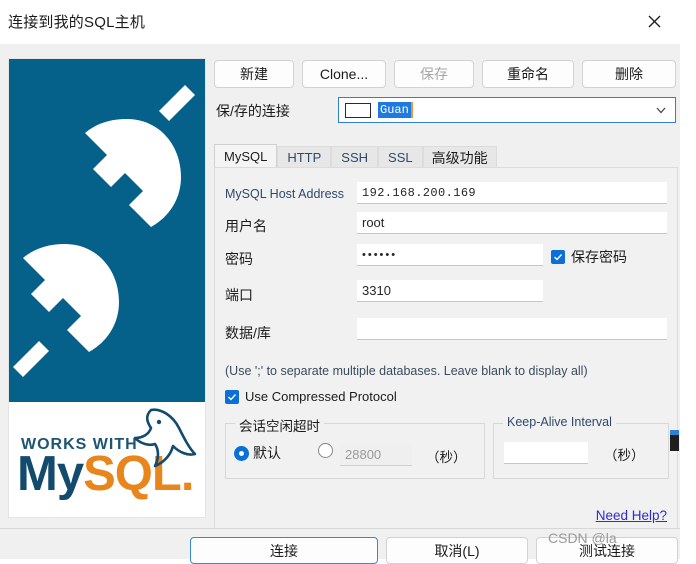 The image size is (696, 564). What do you see at coordinates (50, 474) in the screenshot?
I see `mysql-my-text: My` at bounding box center [50, 474].